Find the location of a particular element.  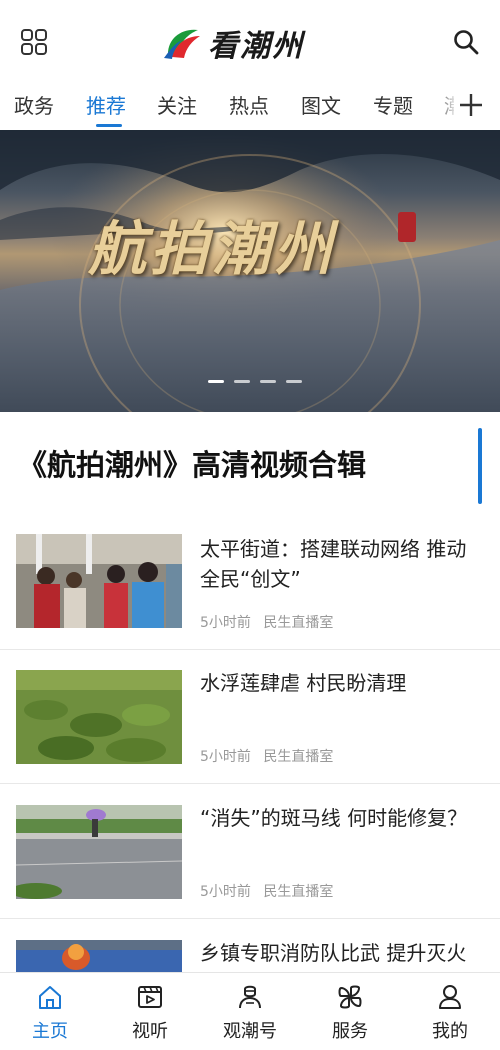

nav-guanchao: 观潮号 is located at coordinates (250, 1011).